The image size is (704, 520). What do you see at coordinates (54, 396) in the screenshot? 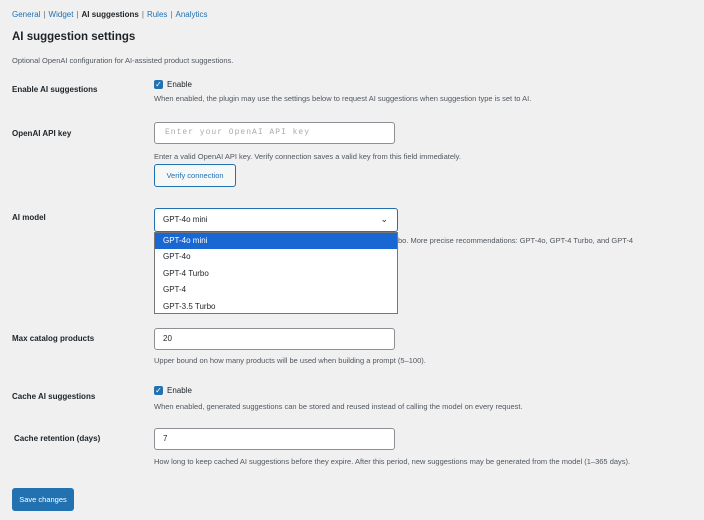
I see `cache-label: Cache AI suggestions` at bounding box center [54, 396].